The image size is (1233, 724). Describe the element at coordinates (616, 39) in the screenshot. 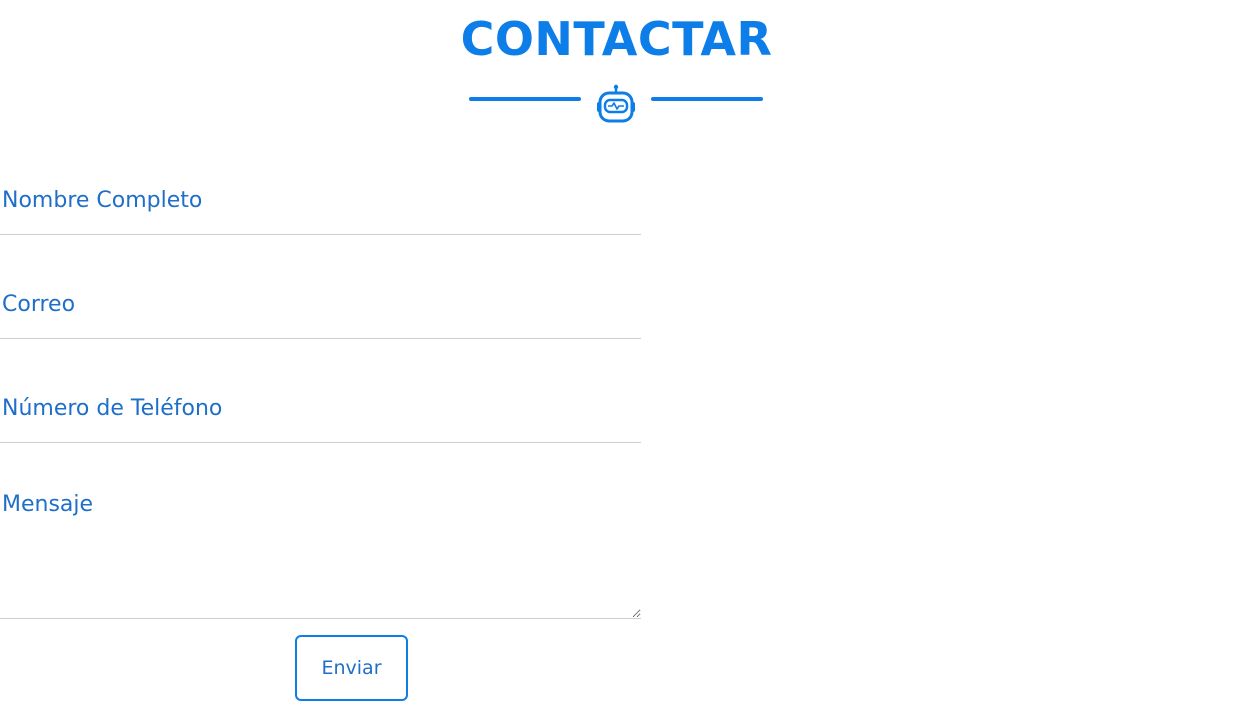

I see `page-title: CONTACTAR` at that location.